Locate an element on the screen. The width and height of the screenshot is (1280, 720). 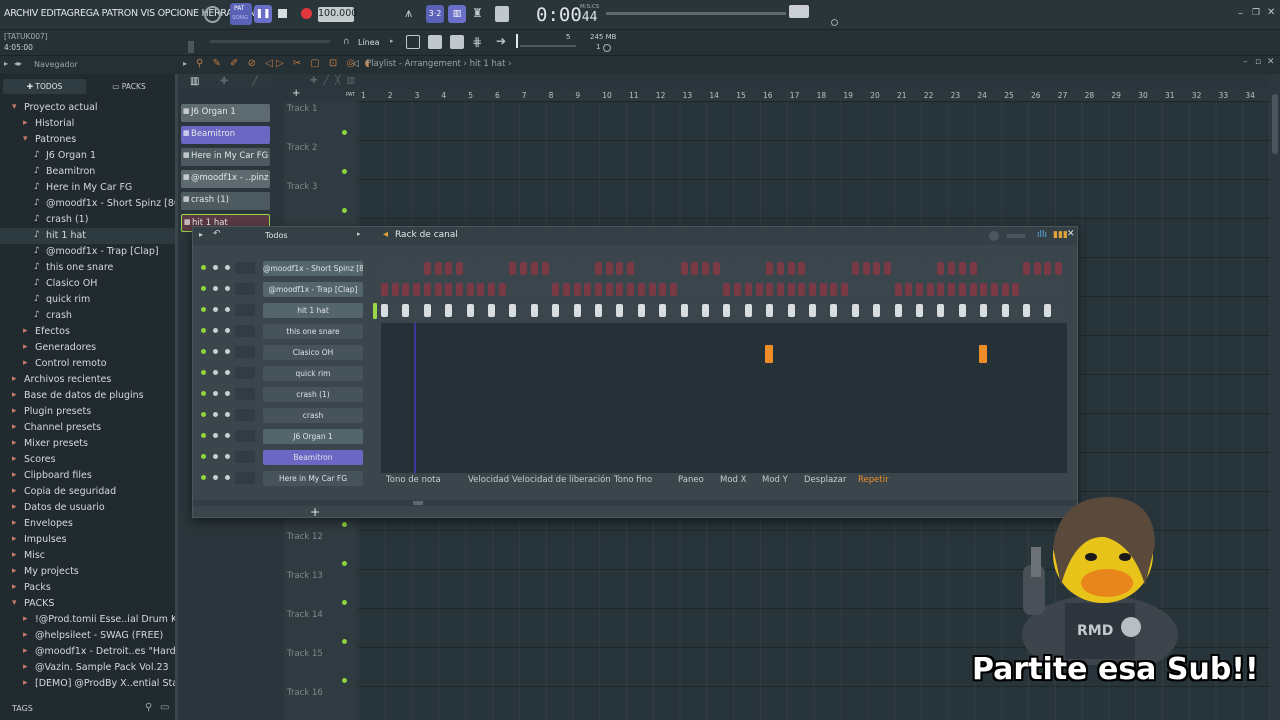
channel-name-button: crash (1) is located at coordinates (313, 394).